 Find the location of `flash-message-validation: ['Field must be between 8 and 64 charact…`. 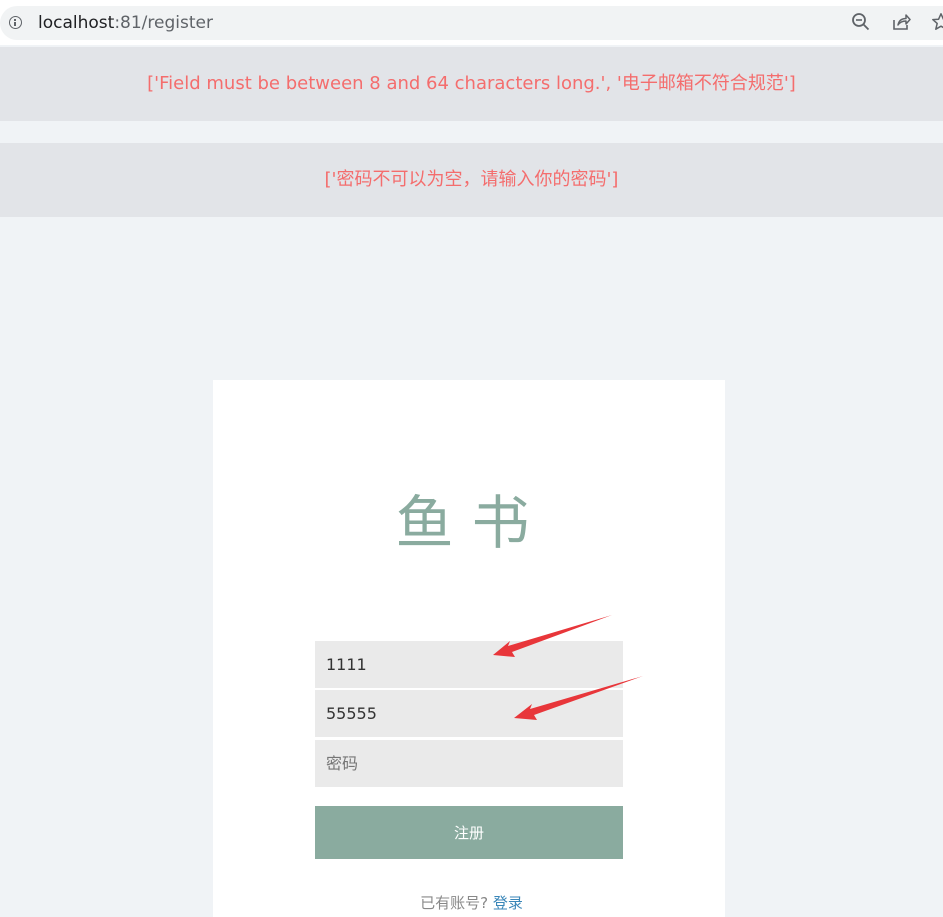

flash-message-validation: ['Field must be between 8 and 64 charact… is located at coordinates (471, 84).